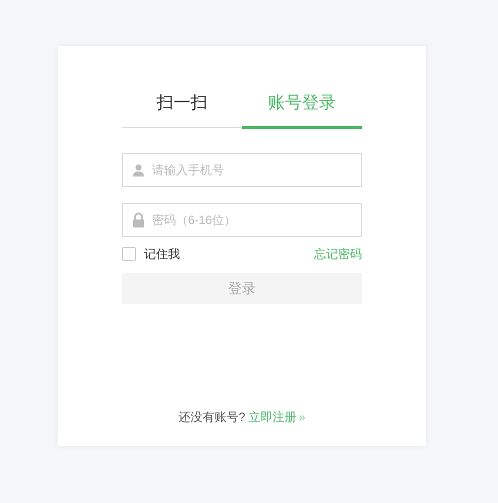 Image resolution: width=498 pixels, height=503 pixels. What do you see at coordinates (129, 253) in the screenshot?
I see `remember-checkbox` at bounding box center [129, 253].